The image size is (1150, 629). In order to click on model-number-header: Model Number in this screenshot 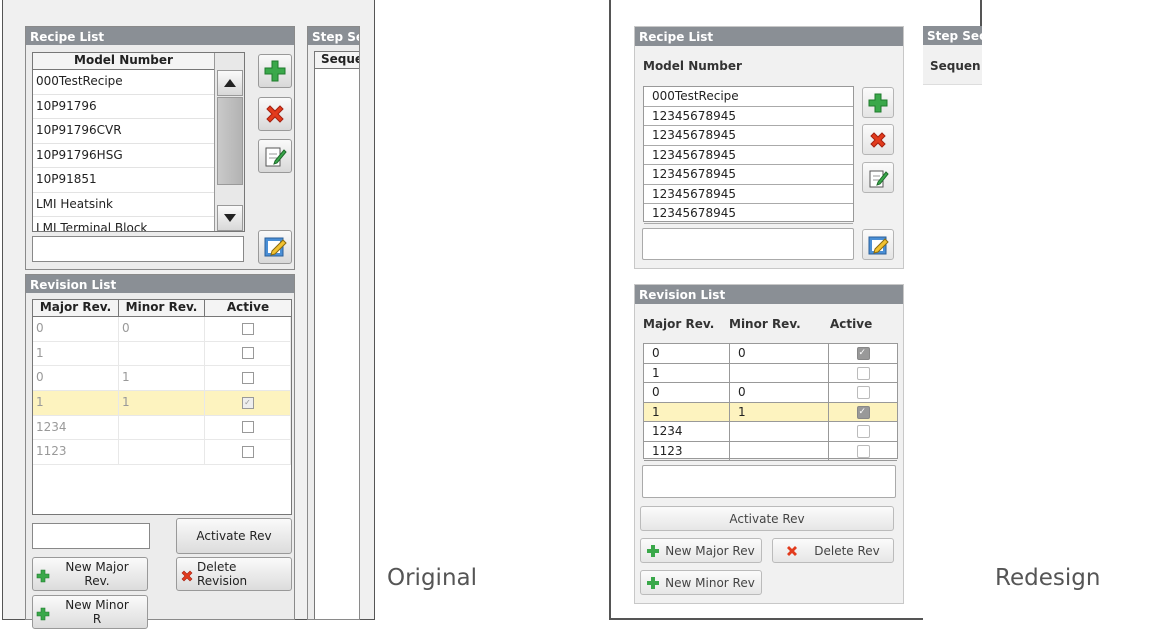, I will do `click(124, 61)`.